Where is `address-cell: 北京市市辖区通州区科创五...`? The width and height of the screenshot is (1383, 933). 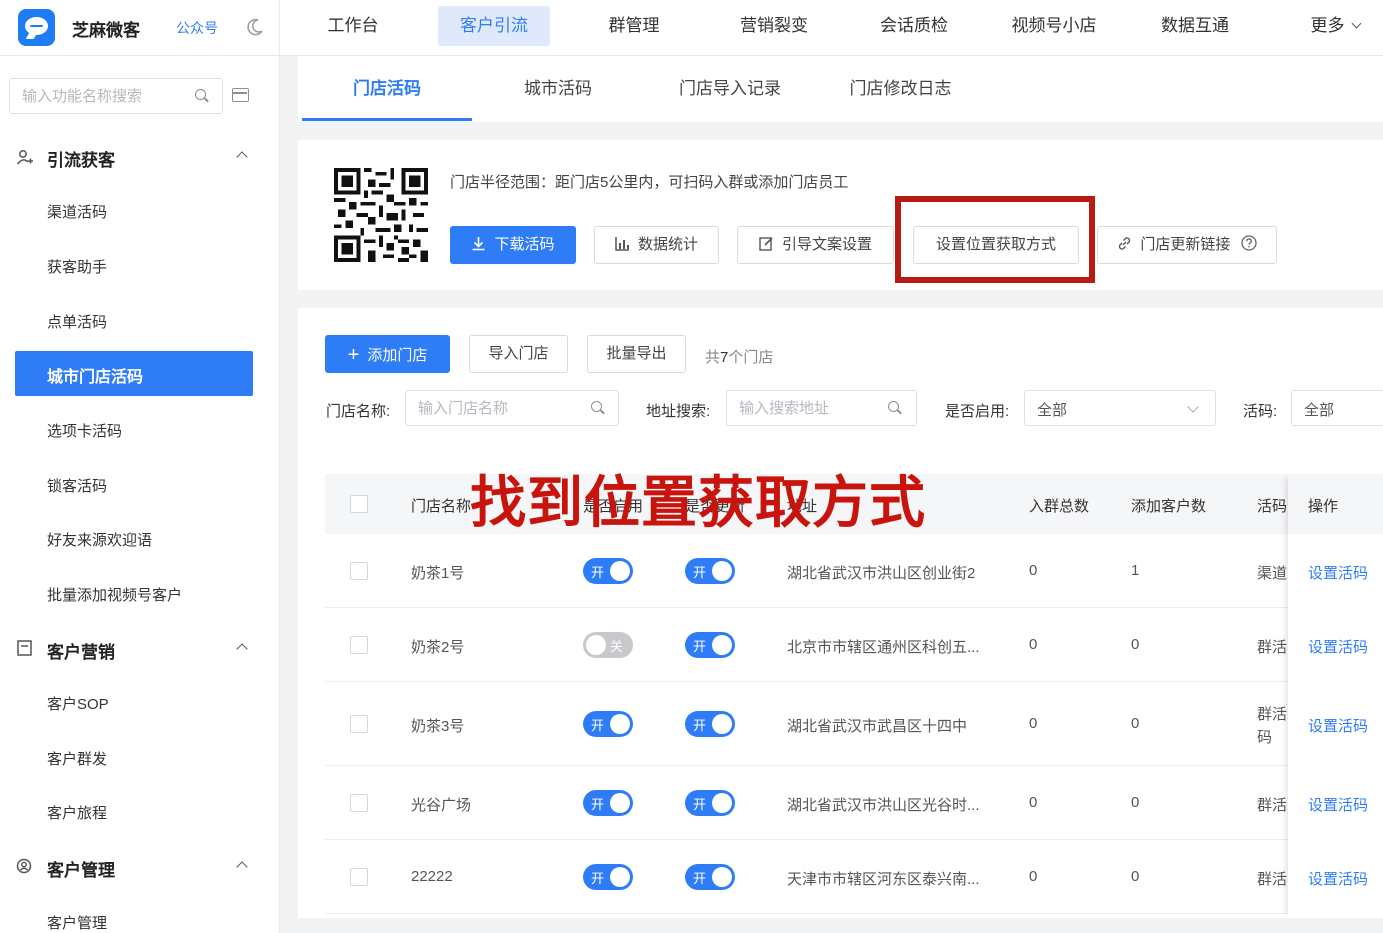 address-cell: 北京市市辖区通州区科创五... is located at coordinates (883, 647).